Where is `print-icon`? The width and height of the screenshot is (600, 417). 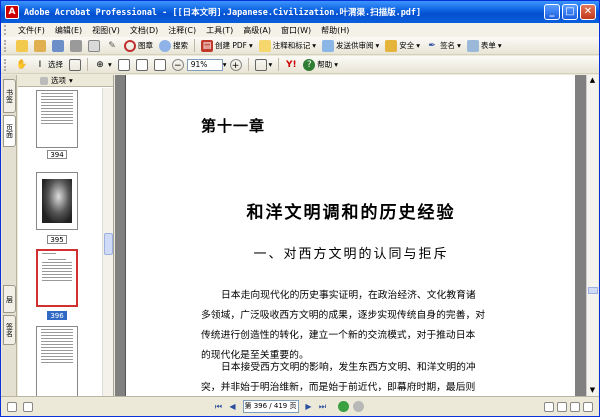 print-icon is located at coordinates (76, 45).